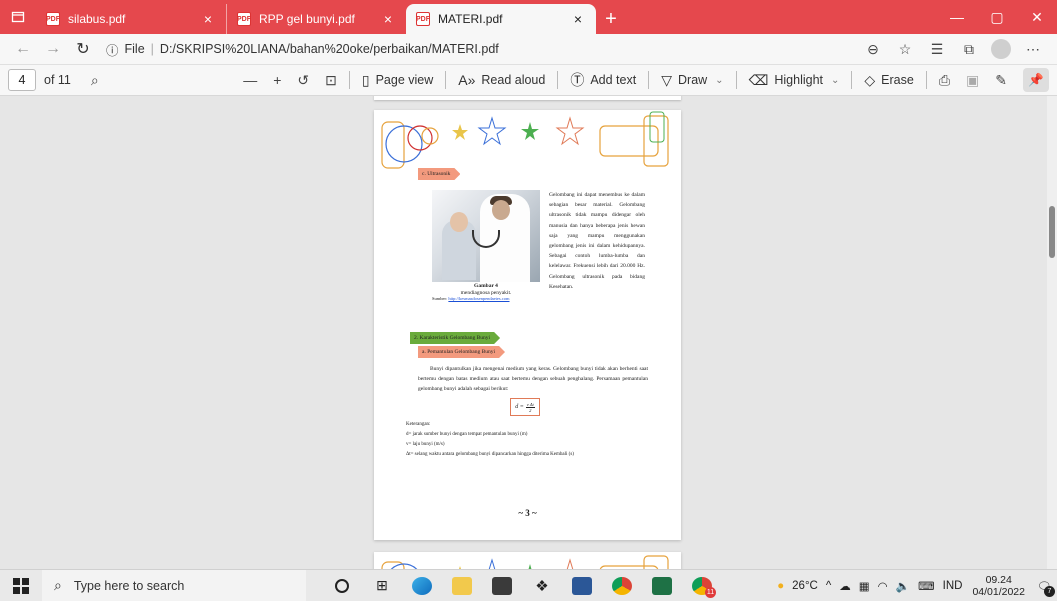 This screenshot has height=601, width=1057. What do you see at coordinates (97, 19) in the screenshot?
I see `tab-label: silabus.pdf` at bounding box center [97, 19].